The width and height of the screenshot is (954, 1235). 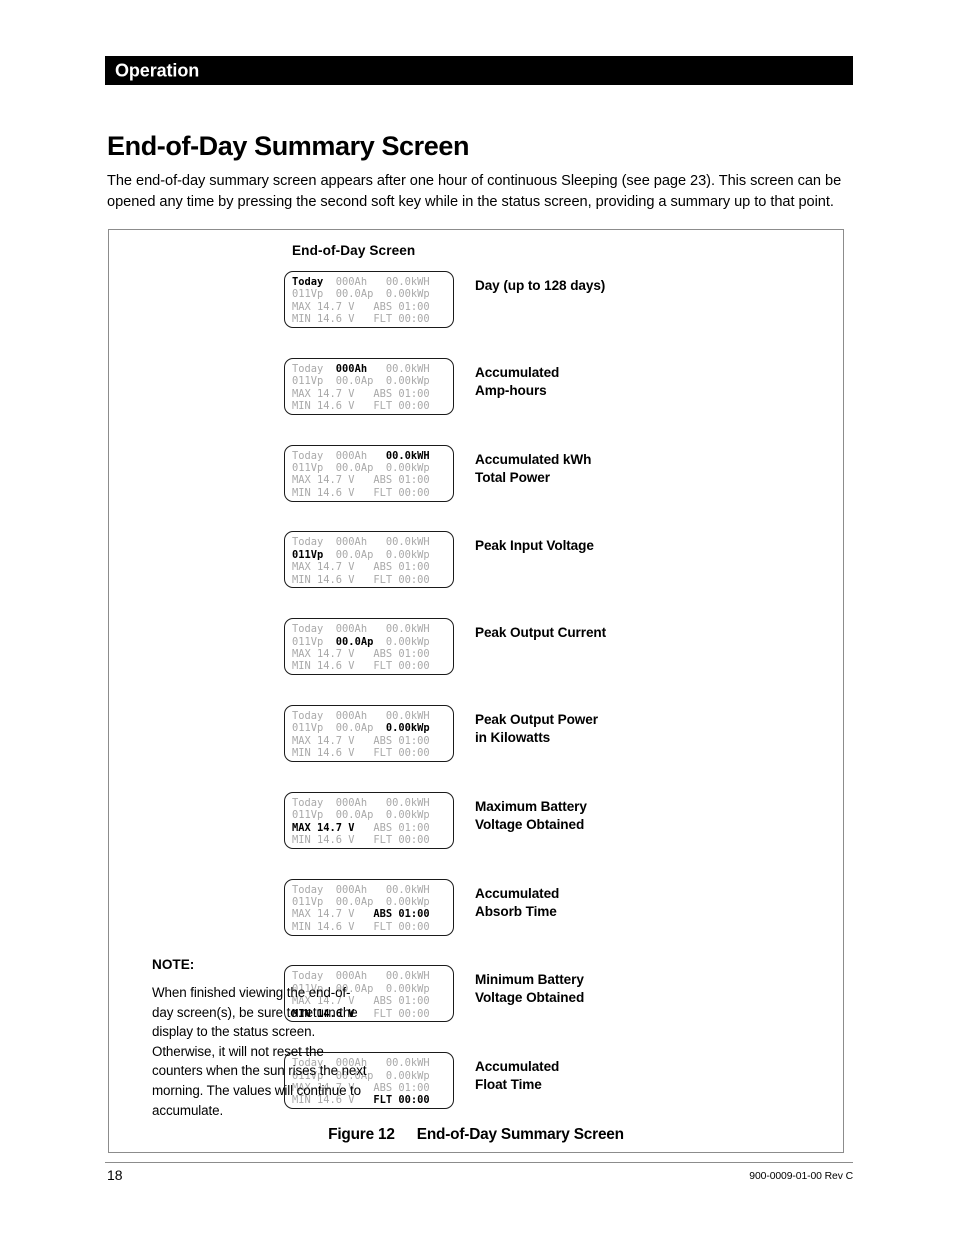 I want to click on panel-label-line1: Minimum Battery, so click(x=529, y=980).